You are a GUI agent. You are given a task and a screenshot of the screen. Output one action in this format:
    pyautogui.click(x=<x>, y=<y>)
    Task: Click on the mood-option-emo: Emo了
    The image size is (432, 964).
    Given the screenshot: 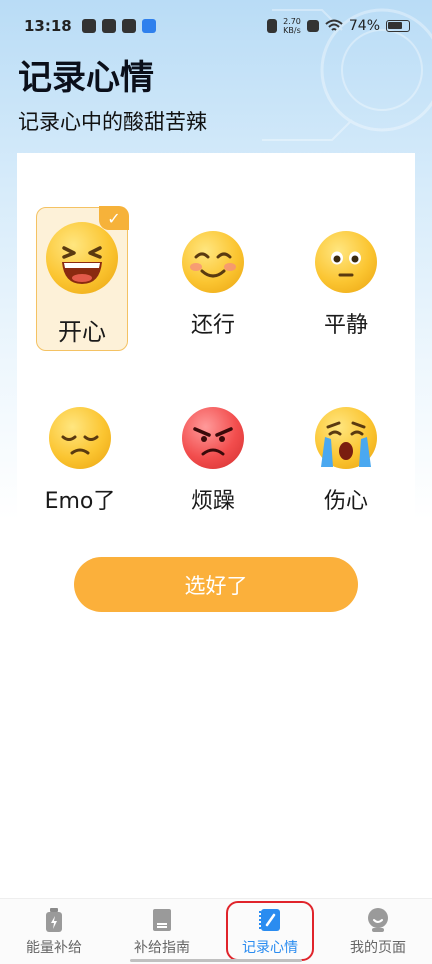 What is the action you would take?
    pyautogui.click(x=80, y=461)
    